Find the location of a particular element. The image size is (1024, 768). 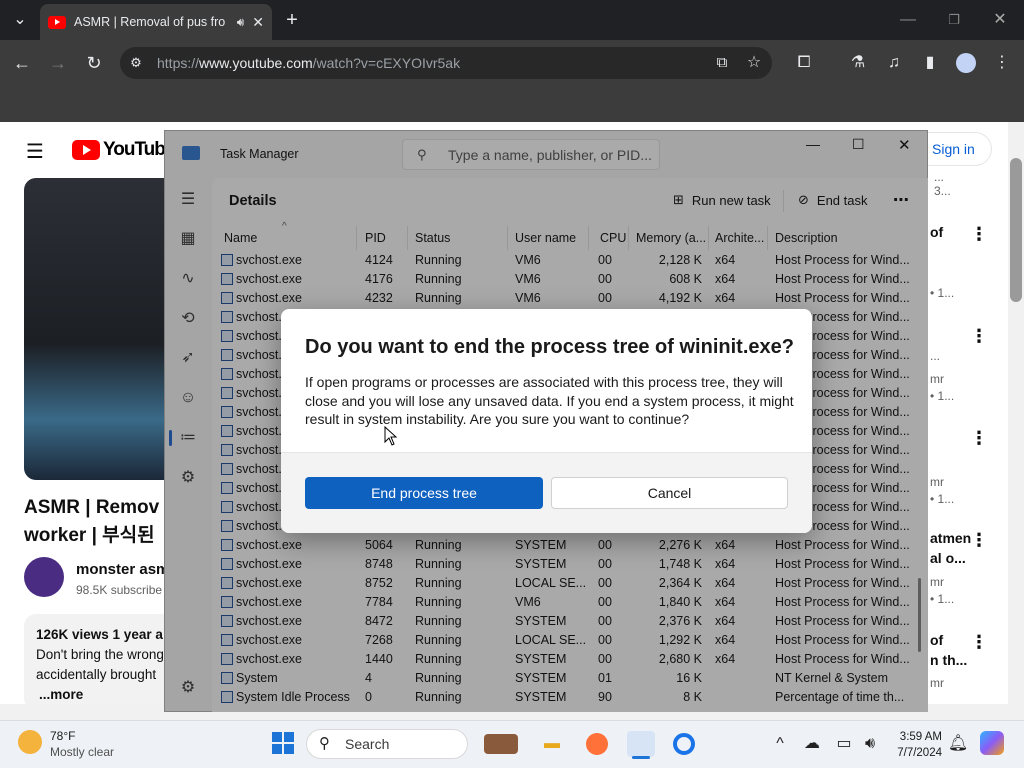

window-close-icon: ✕ is located at coordinates (1000, 20).